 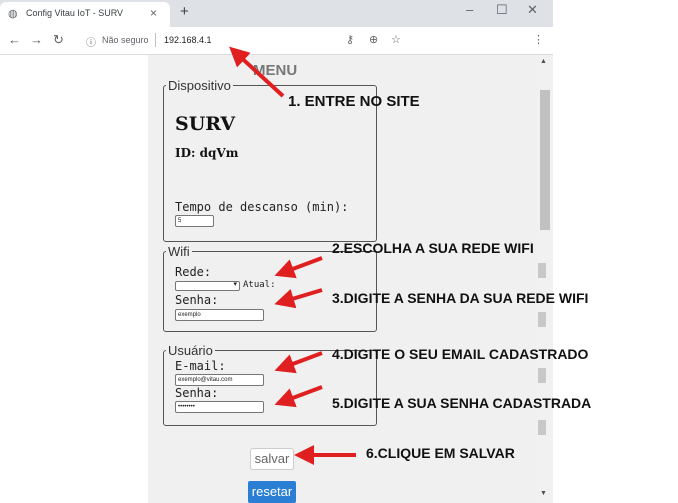 I want to click on globe-icon: ◍, so click(x=13, y=14).